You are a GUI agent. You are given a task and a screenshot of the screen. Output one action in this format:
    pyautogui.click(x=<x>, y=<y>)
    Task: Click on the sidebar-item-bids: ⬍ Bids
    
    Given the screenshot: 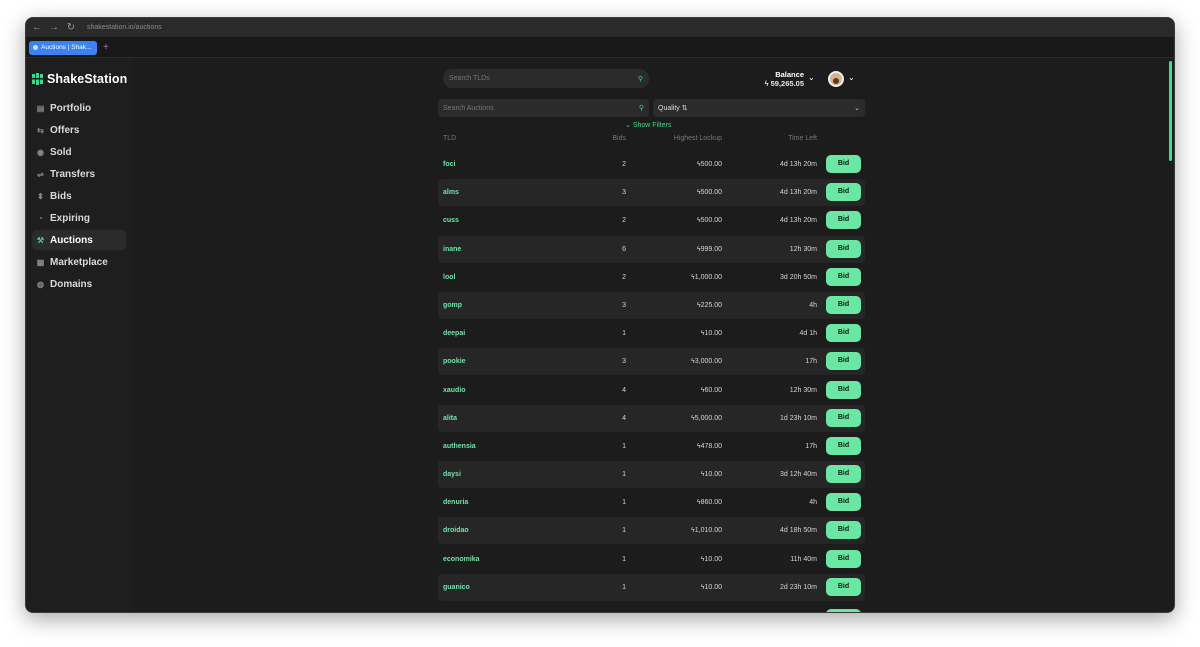 What is the action you would take?
    pyautogui.click(x=79, y=196)
    